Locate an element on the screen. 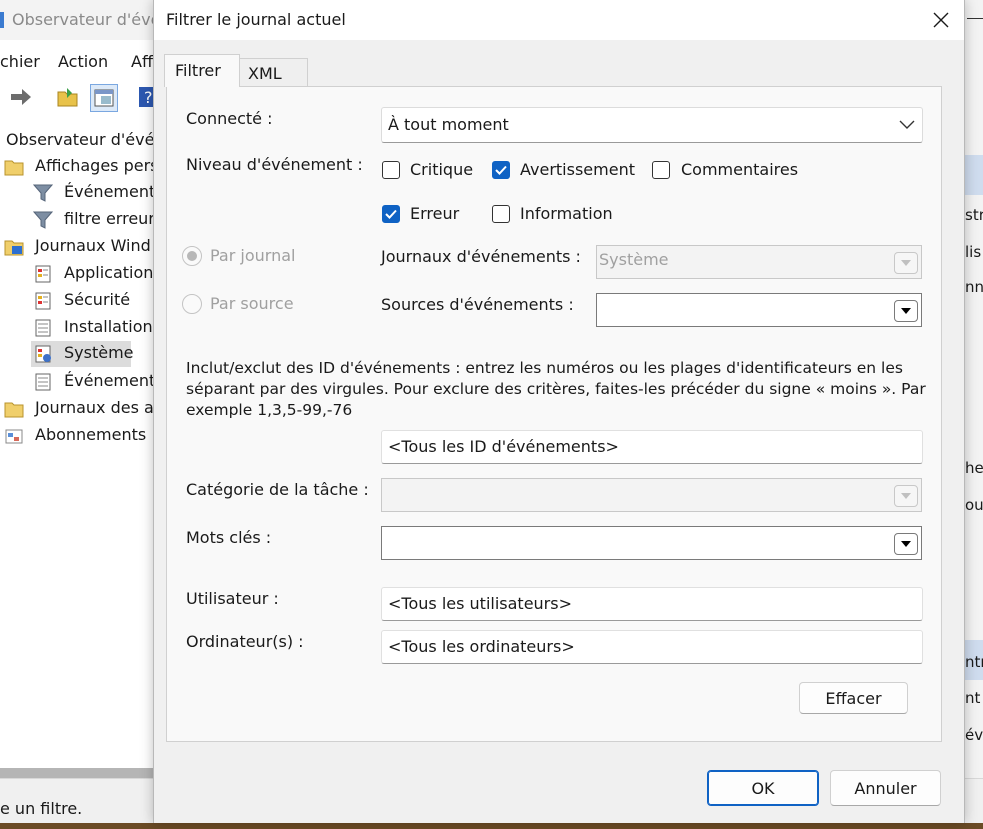  keywords-label: Mots clés : is located at coordinates (229, 537).